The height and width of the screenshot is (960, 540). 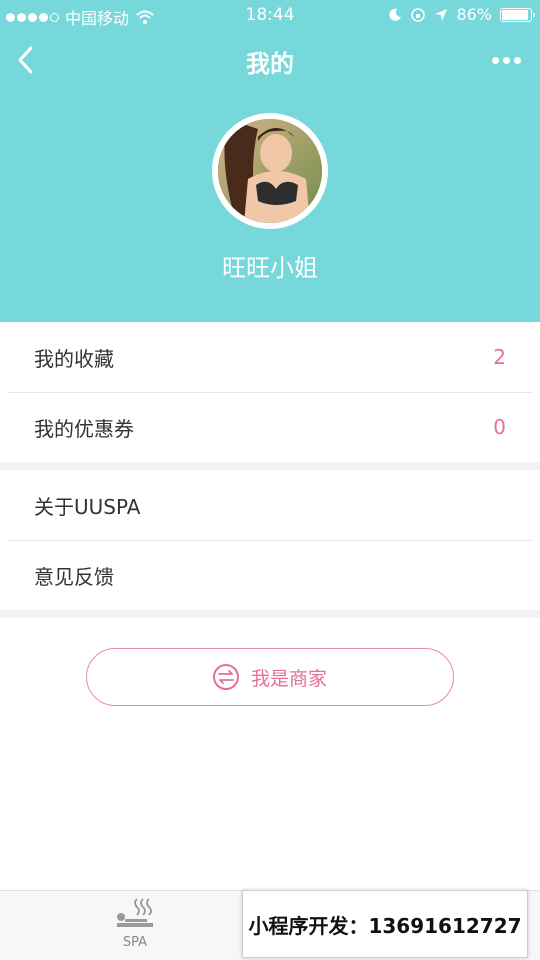 What do you see at coordinates (270, 357) in the screenshot?
I see `list-item-favorites: 我的收藏 2` at bounding box center [270, 357].